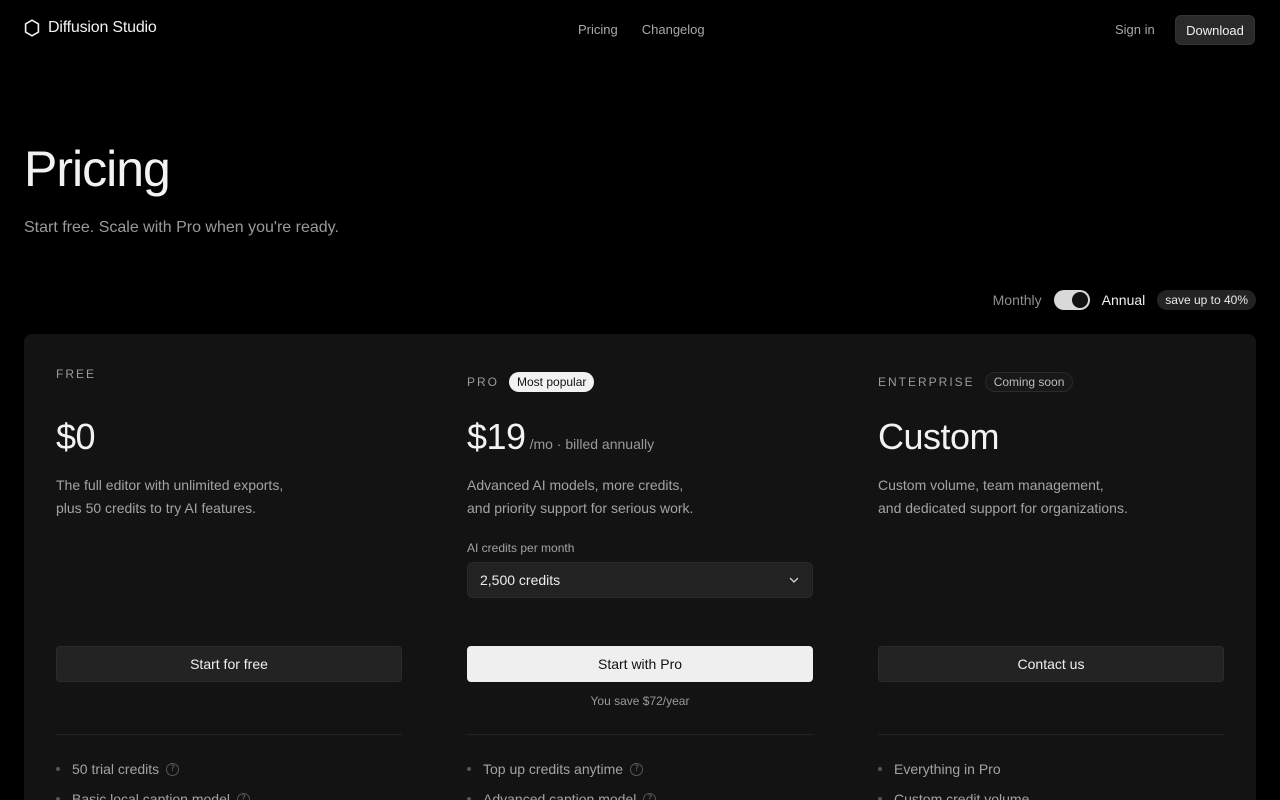 This screenshot has width=1280, height=800. Describe the element at coordinates (1206, 300) in the screenshot. I see `save-badge: save up to 40%` at that location.